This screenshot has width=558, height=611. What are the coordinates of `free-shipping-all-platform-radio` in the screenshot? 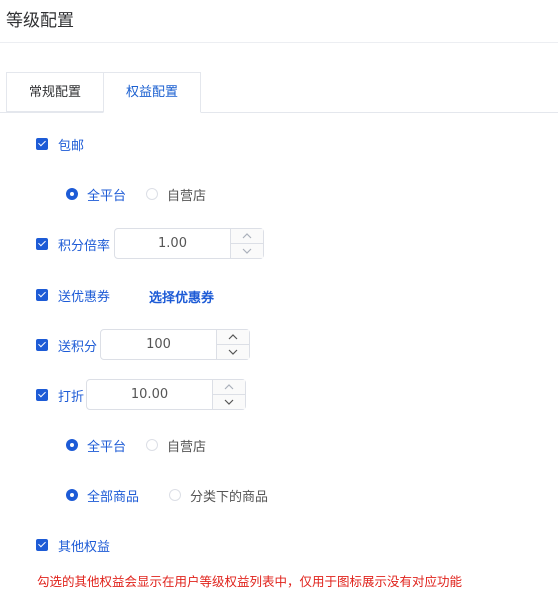 It's located at (72, 194).